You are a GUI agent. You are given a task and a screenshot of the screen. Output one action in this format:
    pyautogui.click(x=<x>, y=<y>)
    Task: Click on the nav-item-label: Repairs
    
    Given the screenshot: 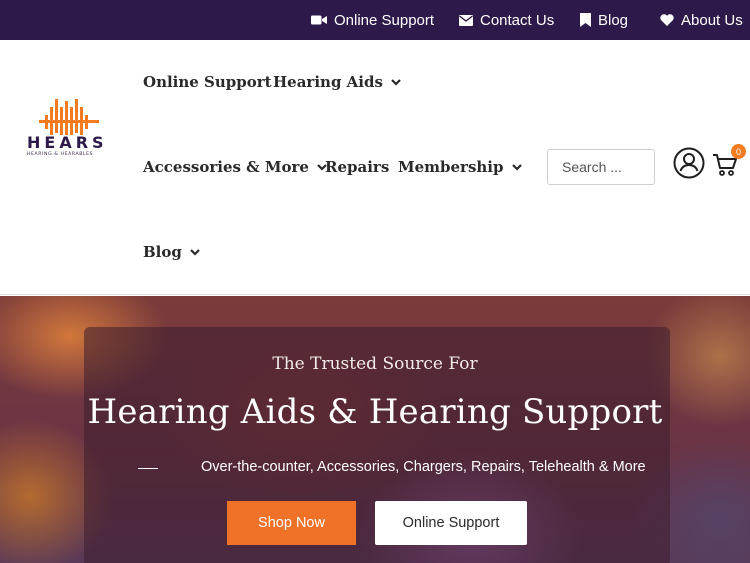 What is the action you would take?
    pyautogui.click(x=357, y=167)
    